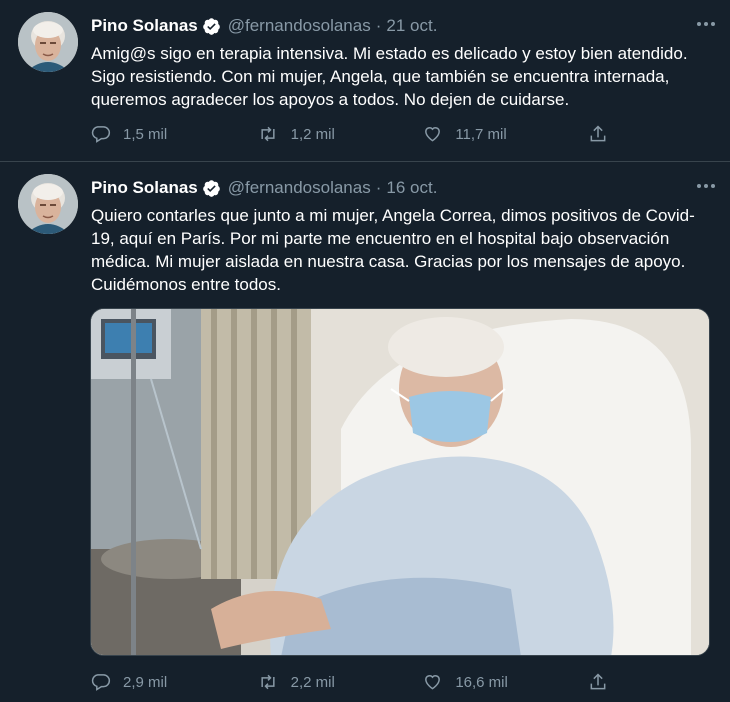 This screenshot has height=702, width=730. Describe the element at coordinates (312, 682) in the screenshot. I see `retweet-count: 2,2 mil` at that location.